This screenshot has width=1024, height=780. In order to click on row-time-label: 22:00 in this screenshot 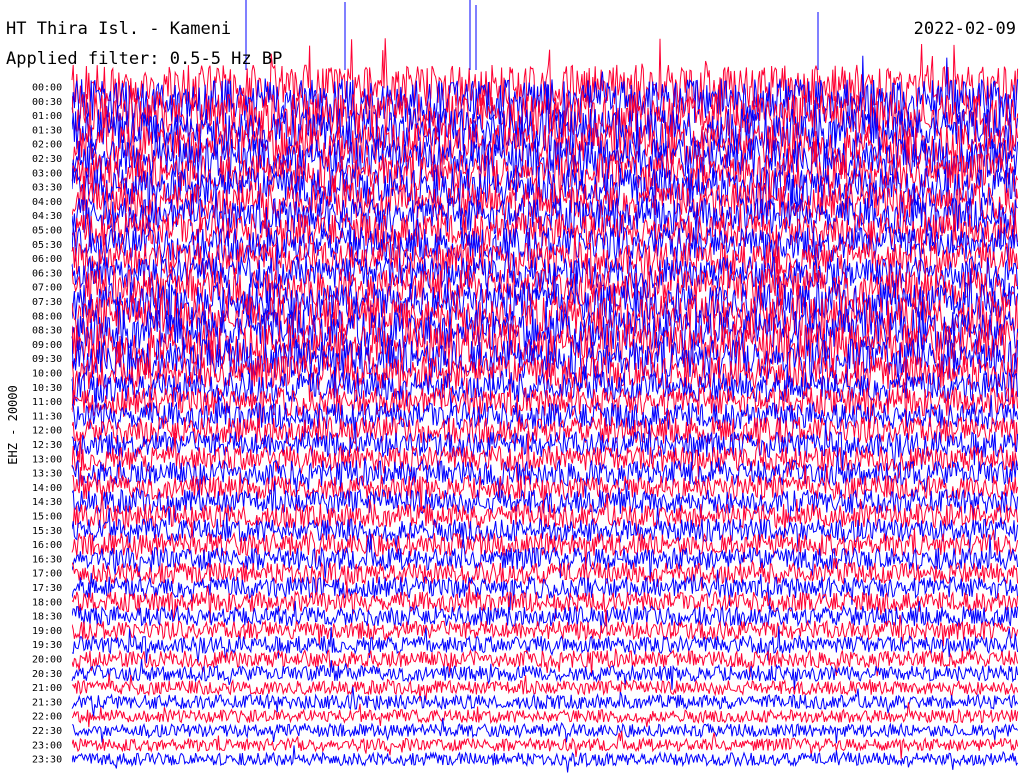, I will do `click(47, 717)`.